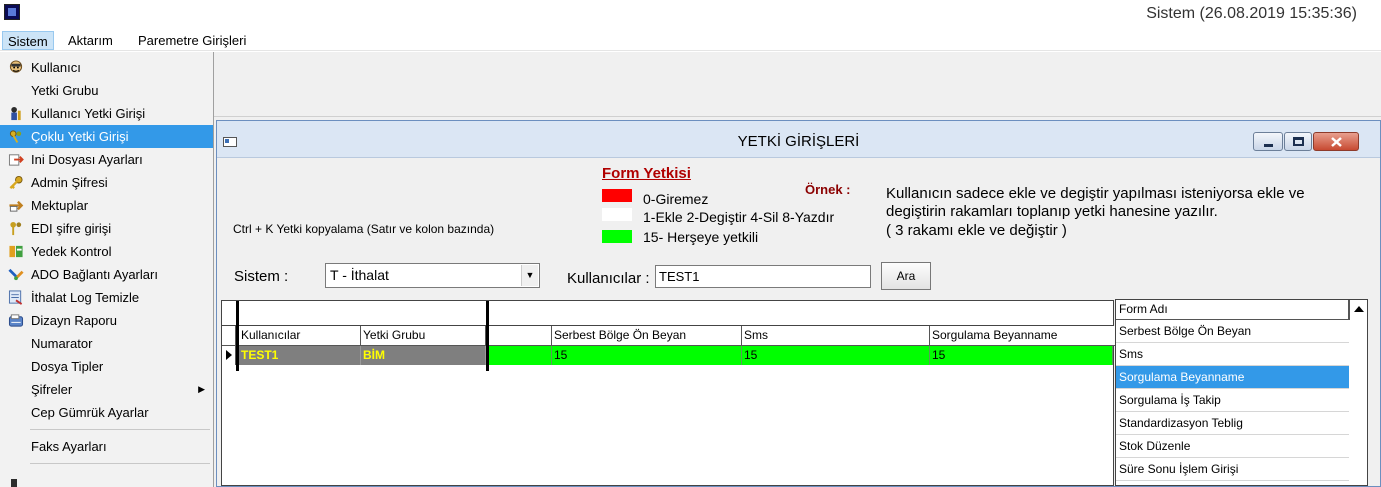 The height and width of the screenshot is (487, 1381). I want to click on close-button, so click(1336, 141).